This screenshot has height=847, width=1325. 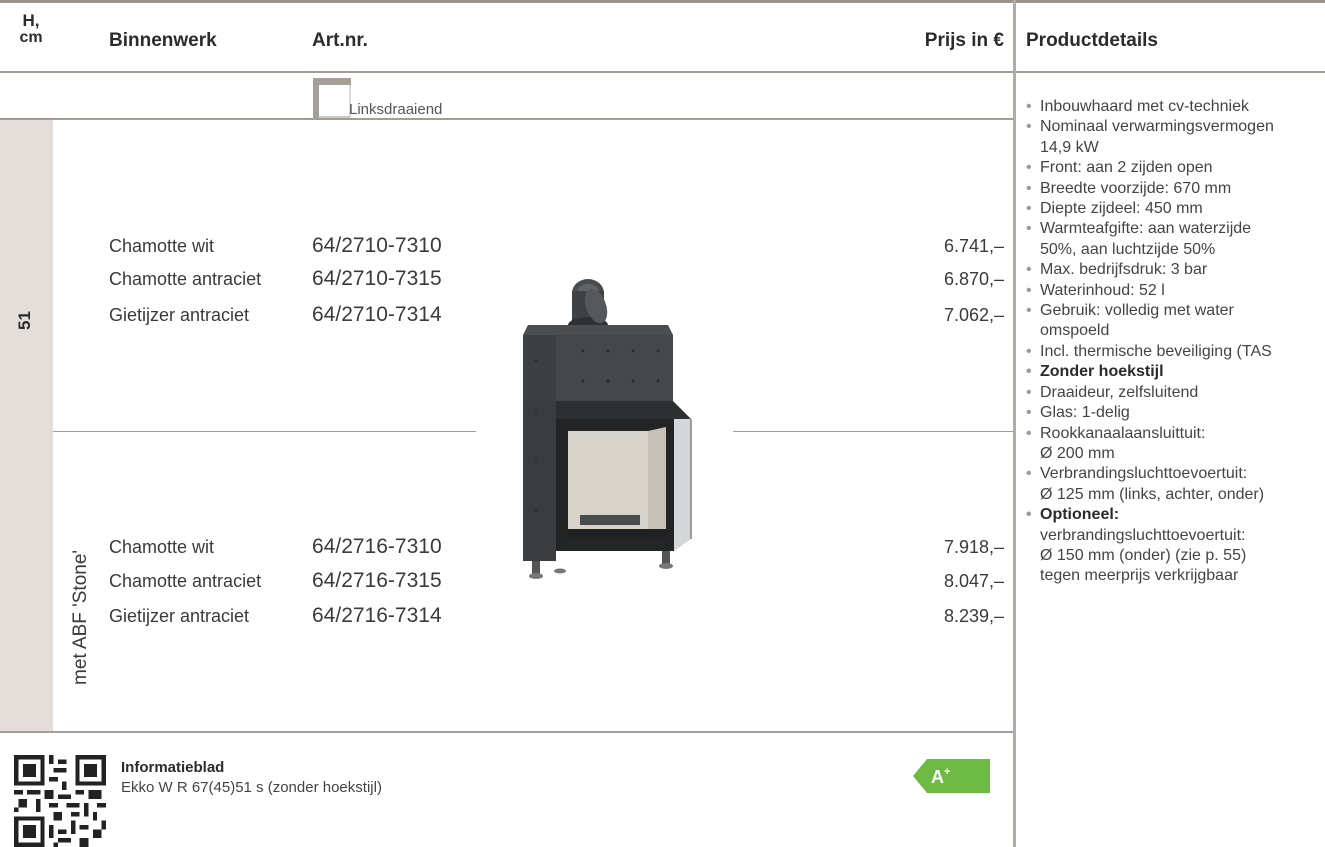 I want to click on header-prijs: Prijs in €, so click(x=964, y=40).